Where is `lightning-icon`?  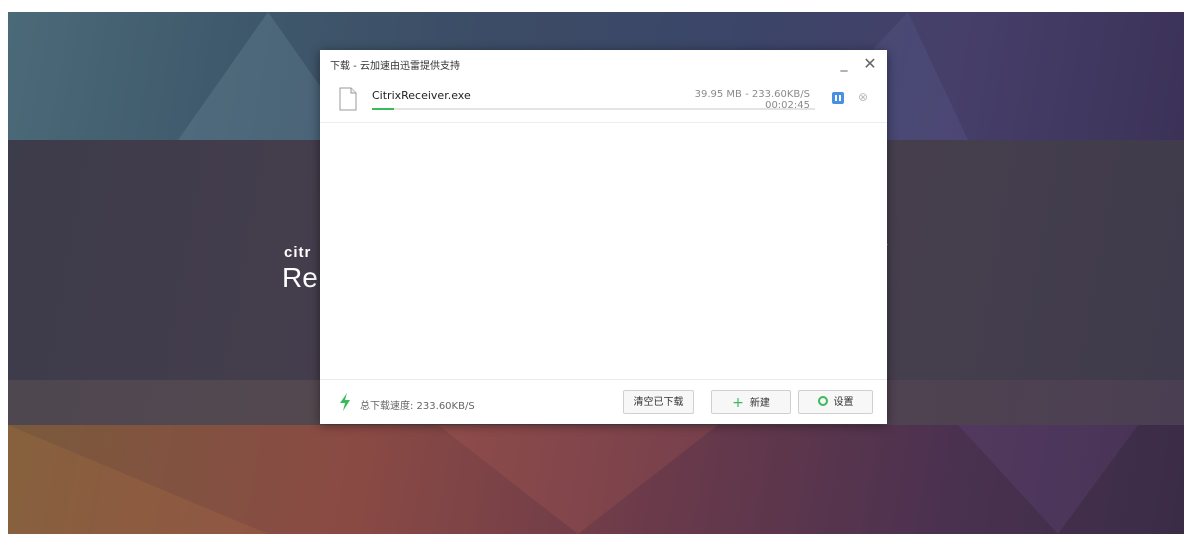
lightning-icon is located at coordinates (345, 402).